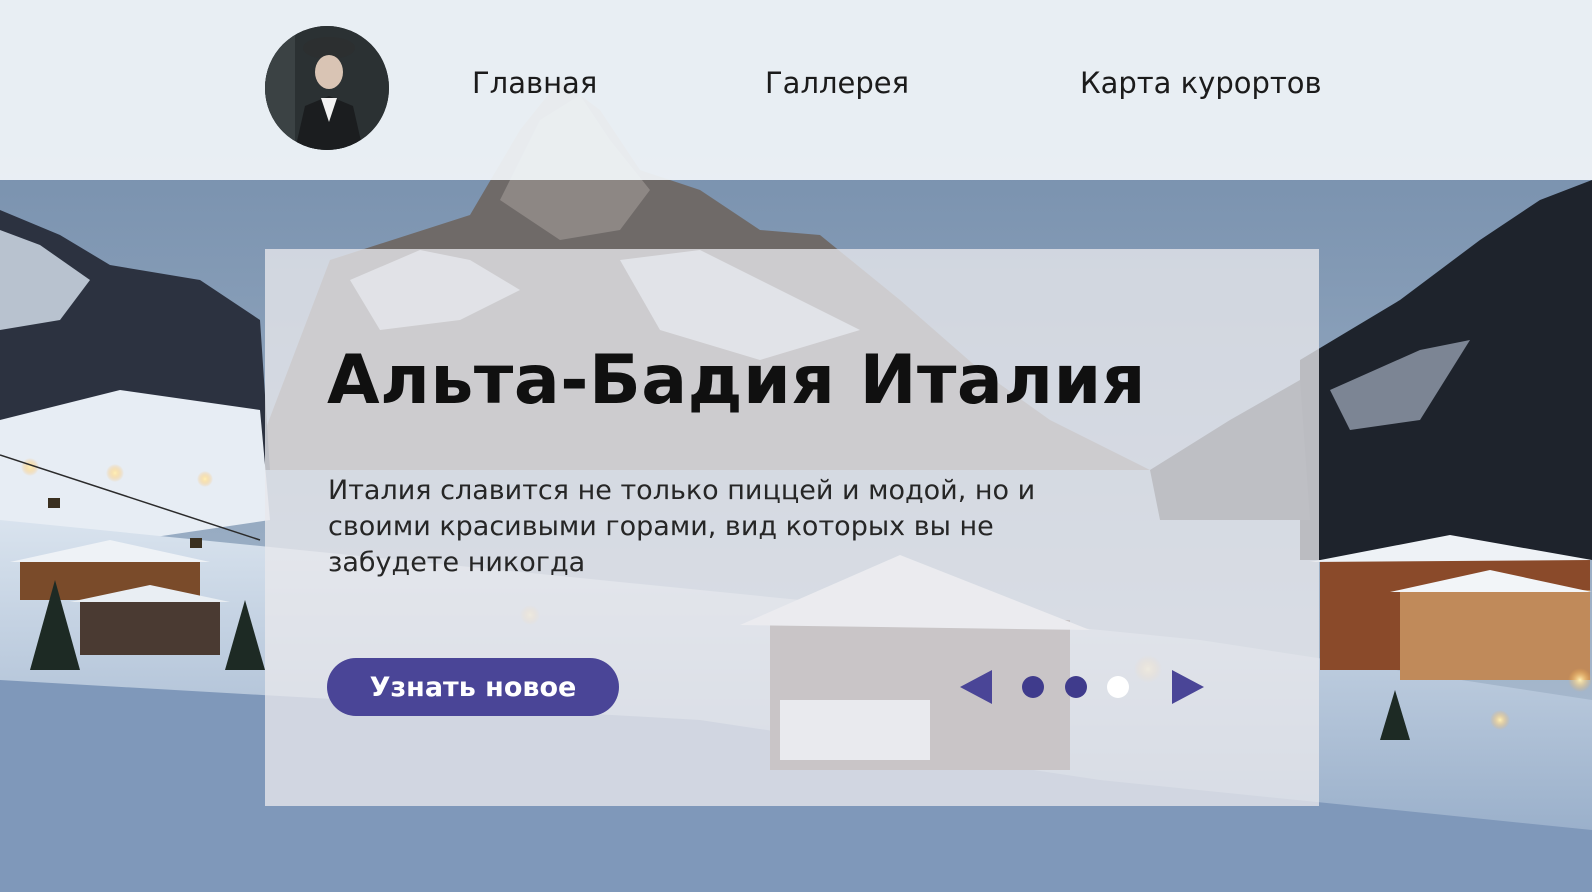  What do you see at coordinates (976, 687) in the screenshot?
I see `triangle-left-icon` at bounding box center [976, 687].